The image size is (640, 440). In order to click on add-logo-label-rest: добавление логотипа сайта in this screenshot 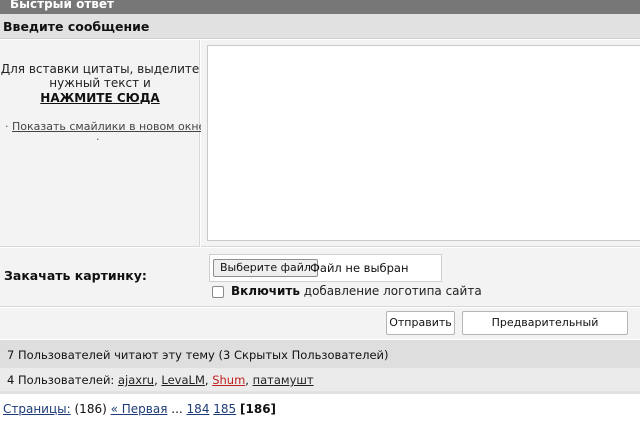, I will do `click(392, 291)`.